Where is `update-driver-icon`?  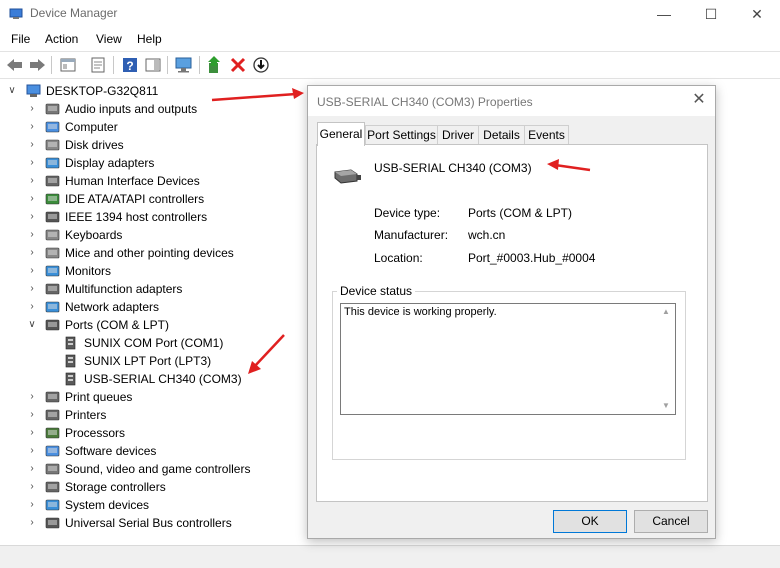 update-driver-icon is located at coordinates (215, 65).